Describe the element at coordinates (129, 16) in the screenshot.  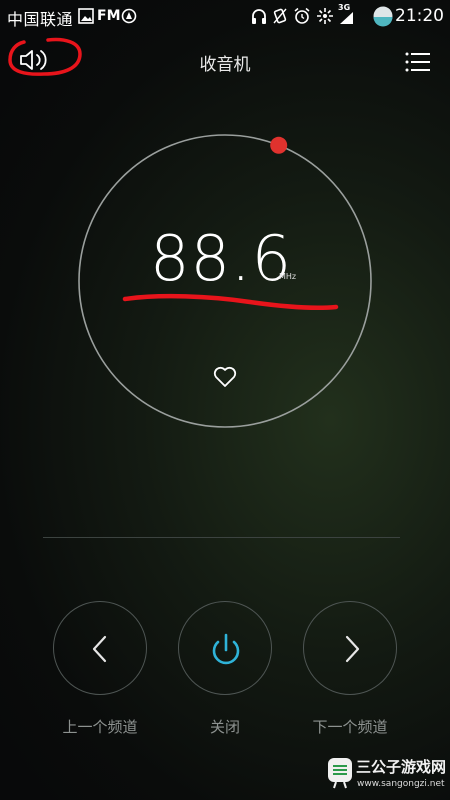
I see `sync-icon` at that location.